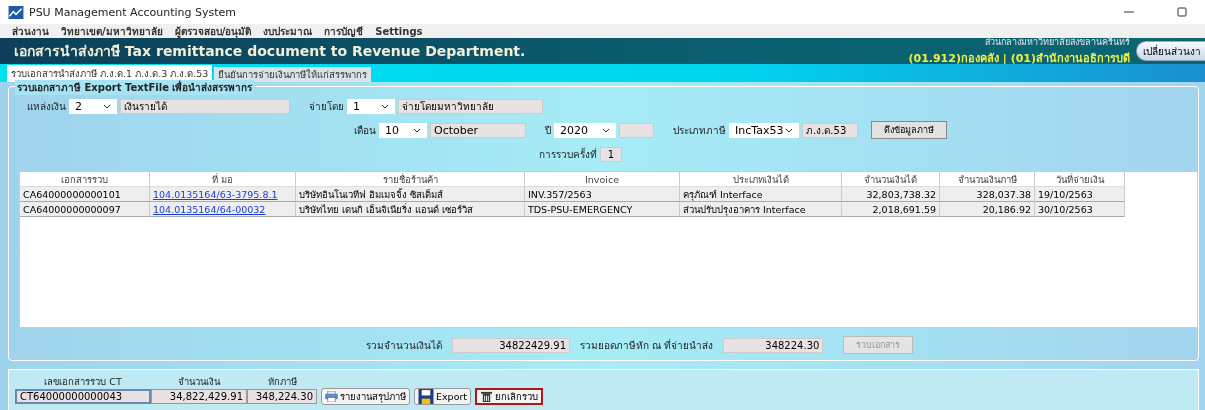 This screenshot has width=1205, height=410. I want to click on field-label: รวมยอดภาษีหัก ณ ที่จ่ายนำส่ง, so click(647, 345).